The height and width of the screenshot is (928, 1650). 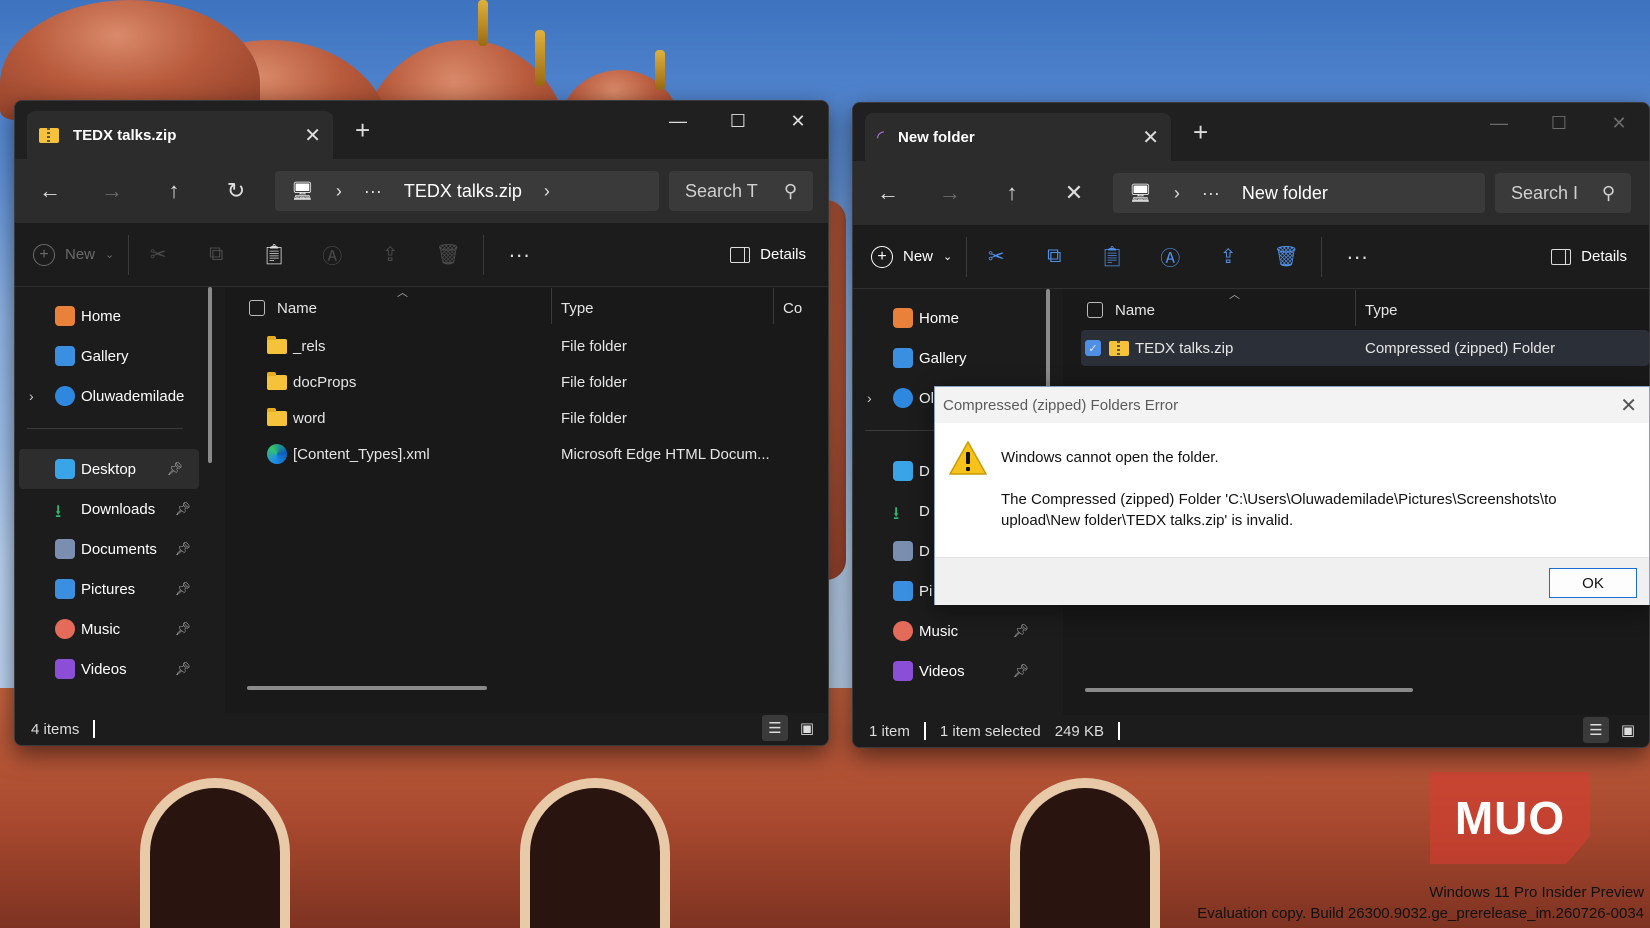 I want to click on file-name: docProps, so click(x=325, y=382).